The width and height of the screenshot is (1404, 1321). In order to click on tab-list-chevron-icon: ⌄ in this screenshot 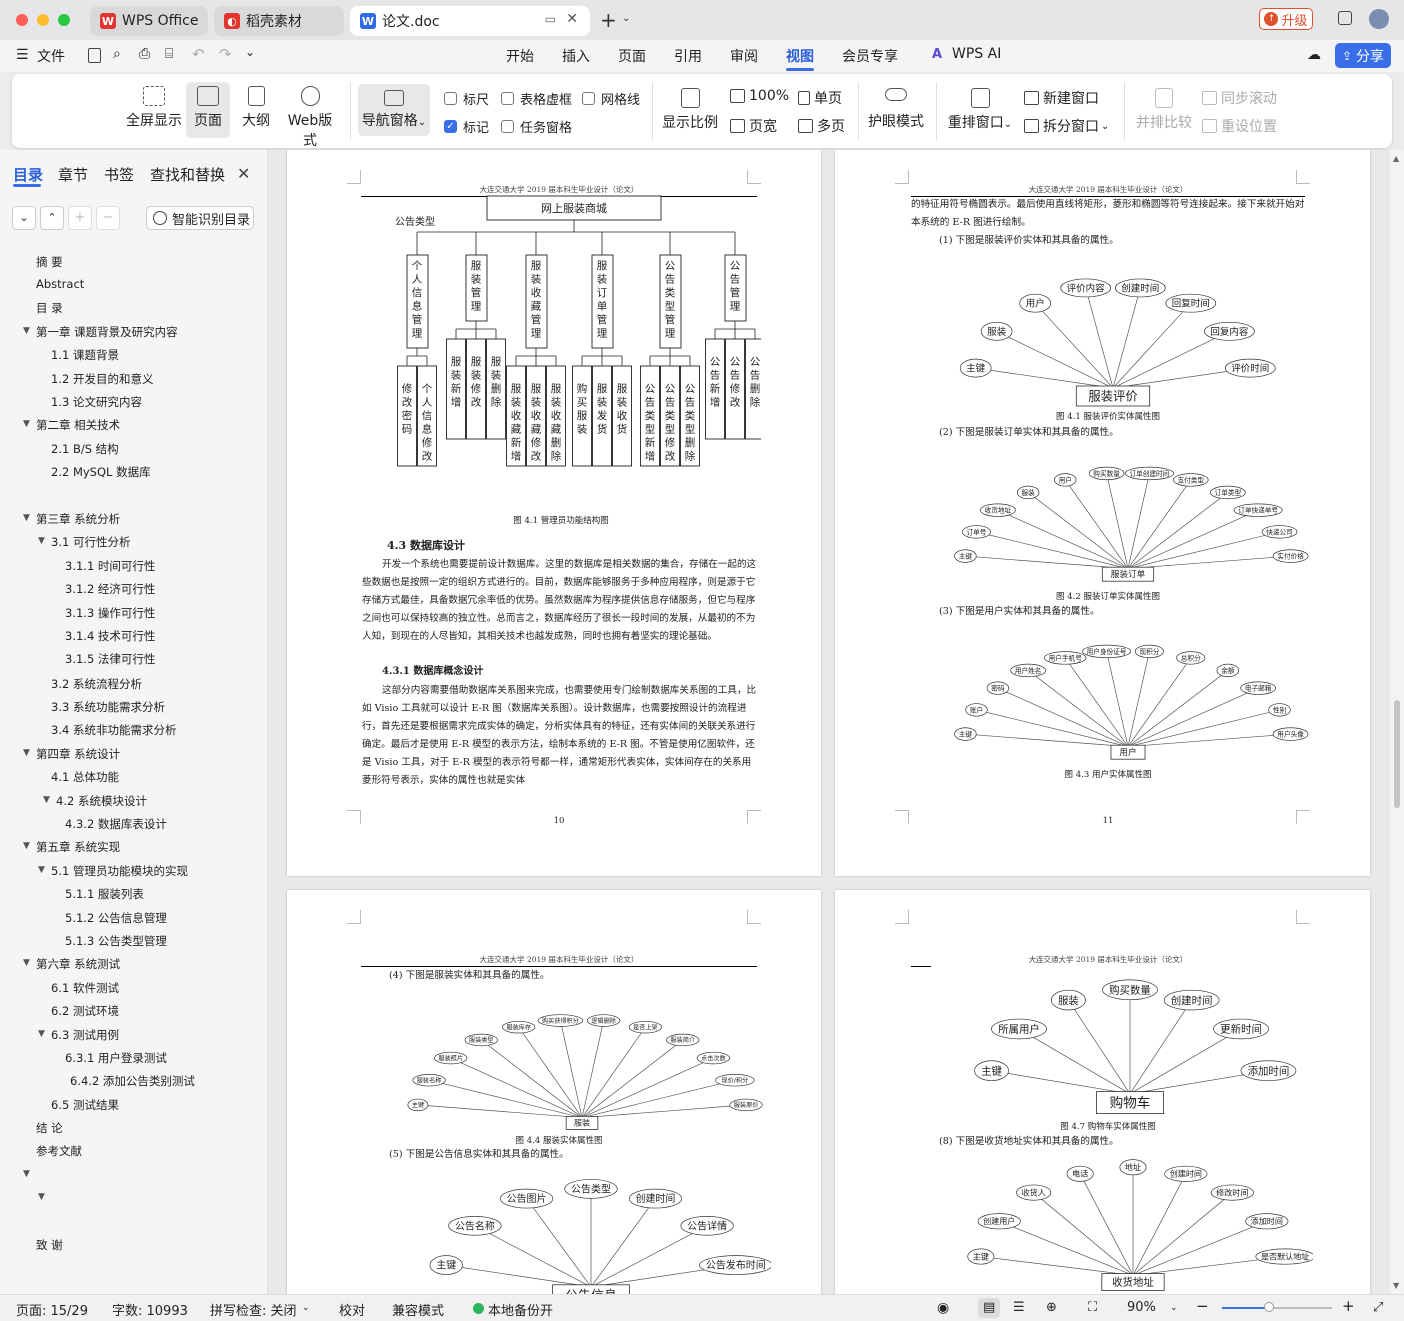, I will do `click(626, 18)`.